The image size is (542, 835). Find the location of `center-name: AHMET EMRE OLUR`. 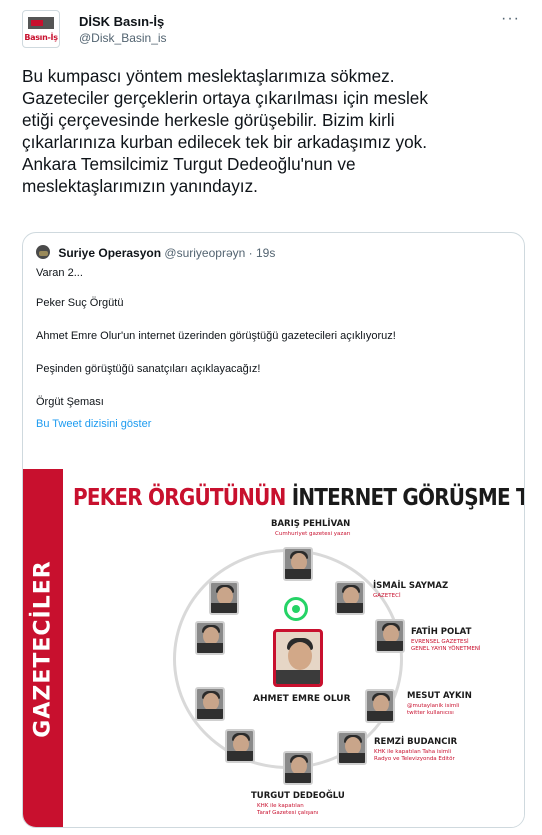

center-name: AHMET EMRE OLUR is located at coordinates (302, 699).